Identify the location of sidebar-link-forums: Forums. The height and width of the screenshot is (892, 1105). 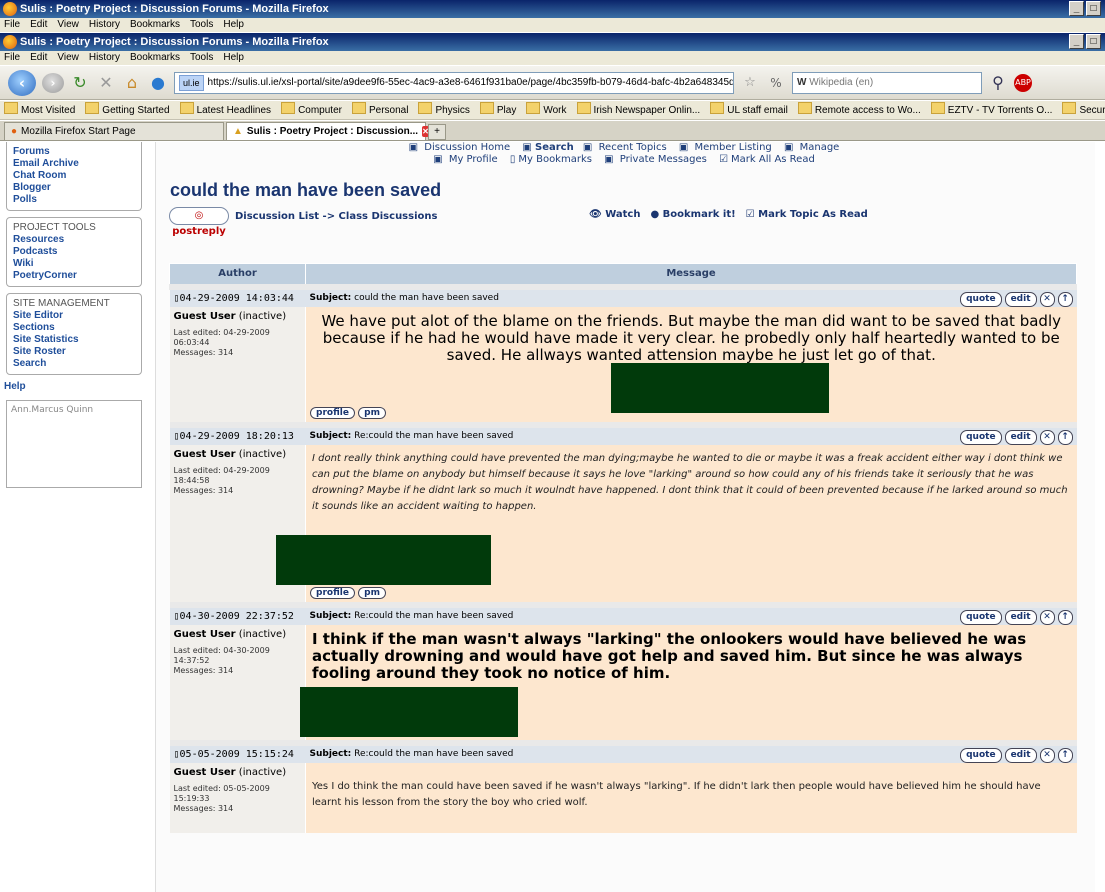
(74, 152).